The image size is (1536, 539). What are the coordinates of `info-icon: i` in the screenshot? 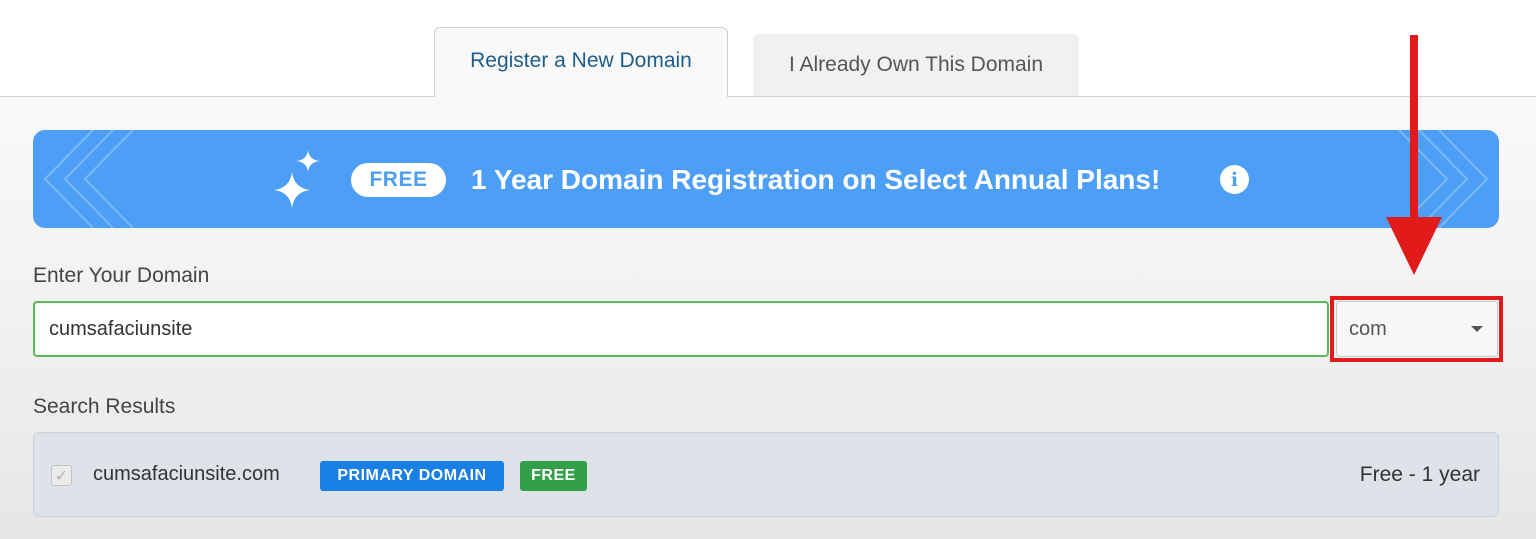 It's located at (1234, 179).